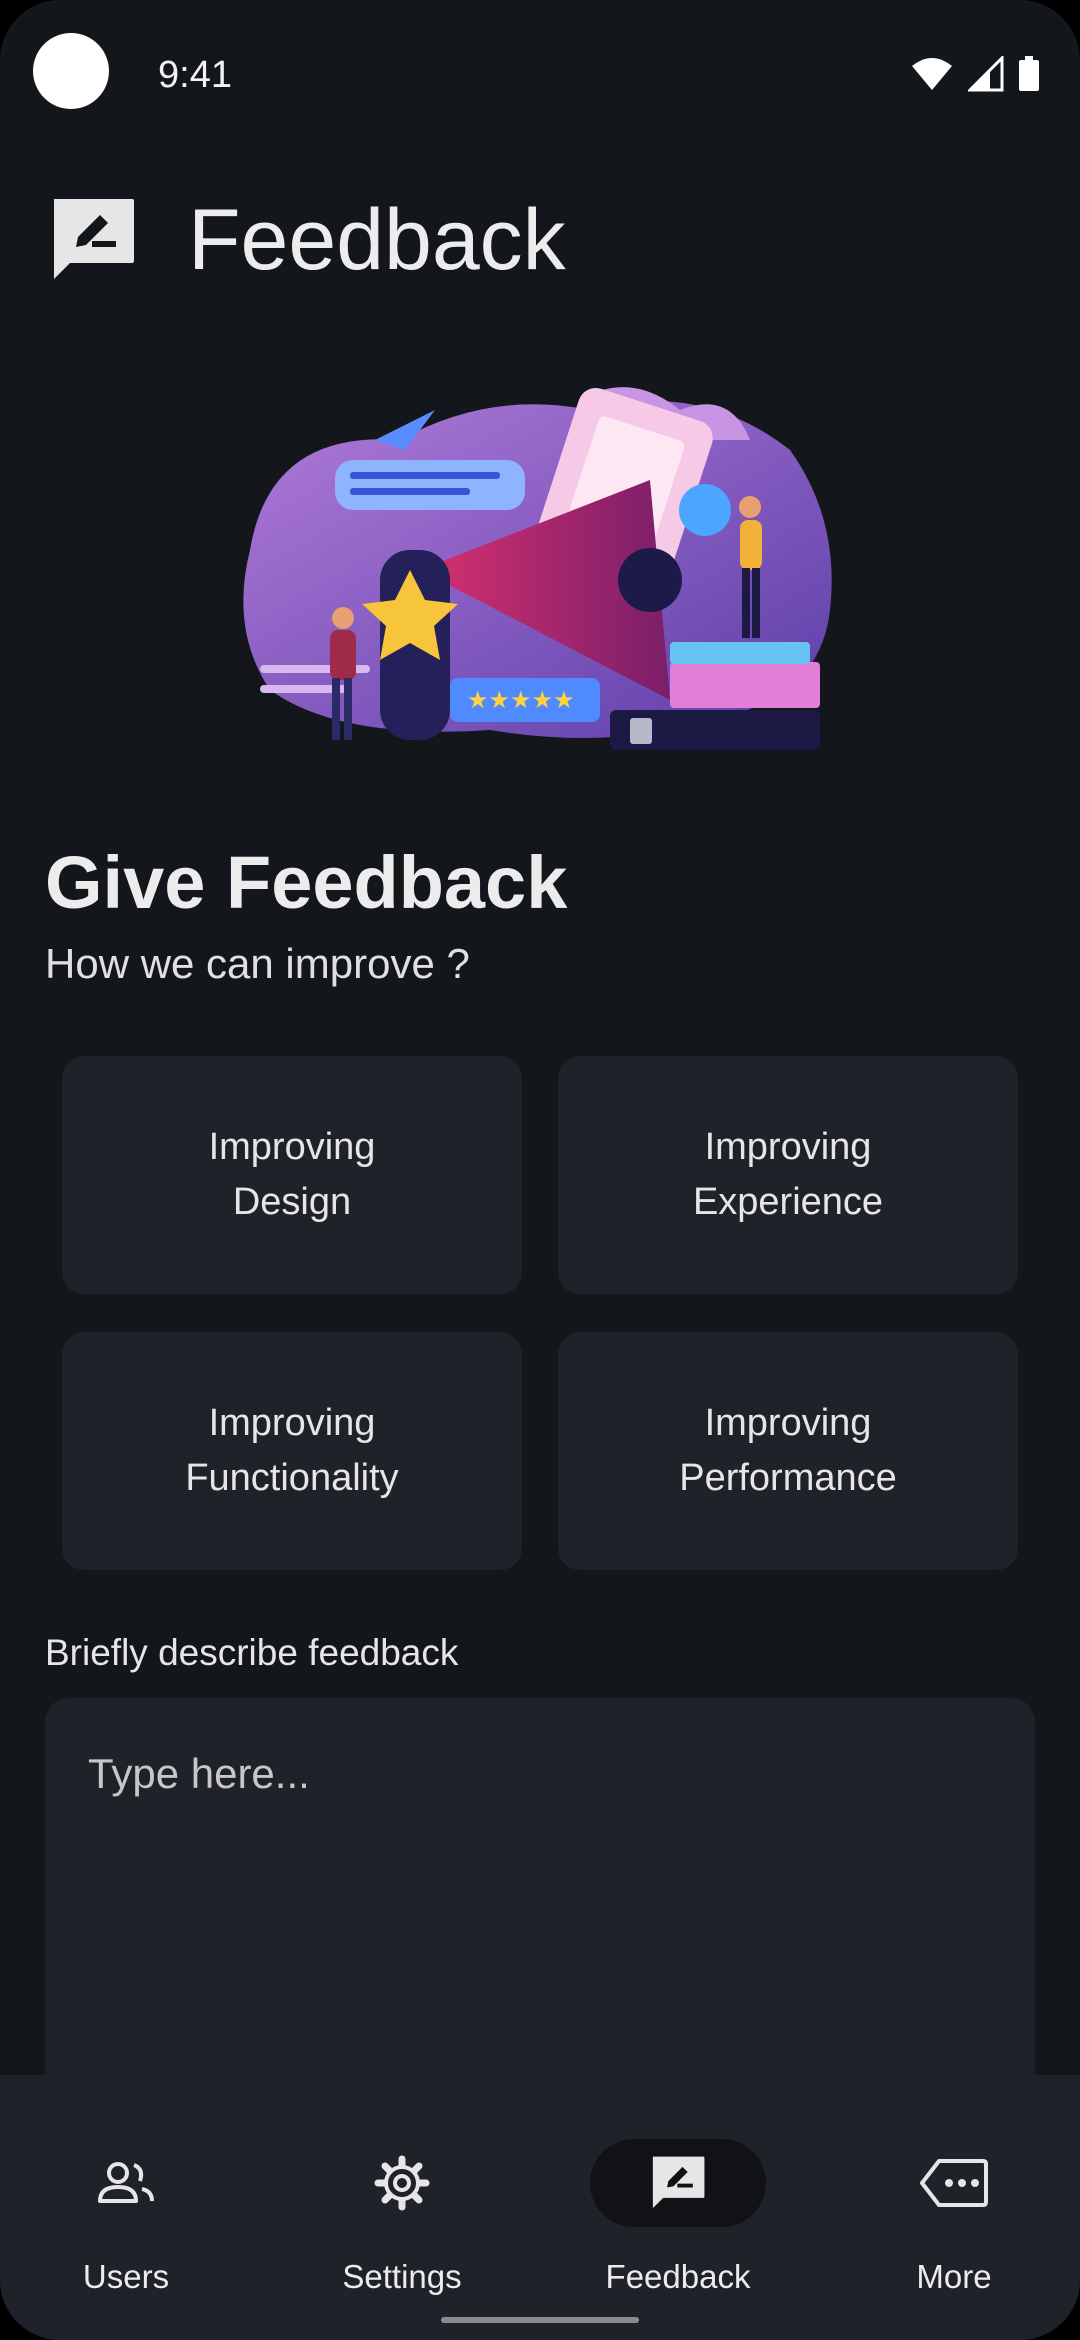  Describe the element at coordinates (537, 568) in the screenshot. I see `feedback-megaphone-illustration: ★★★★★` at that location.